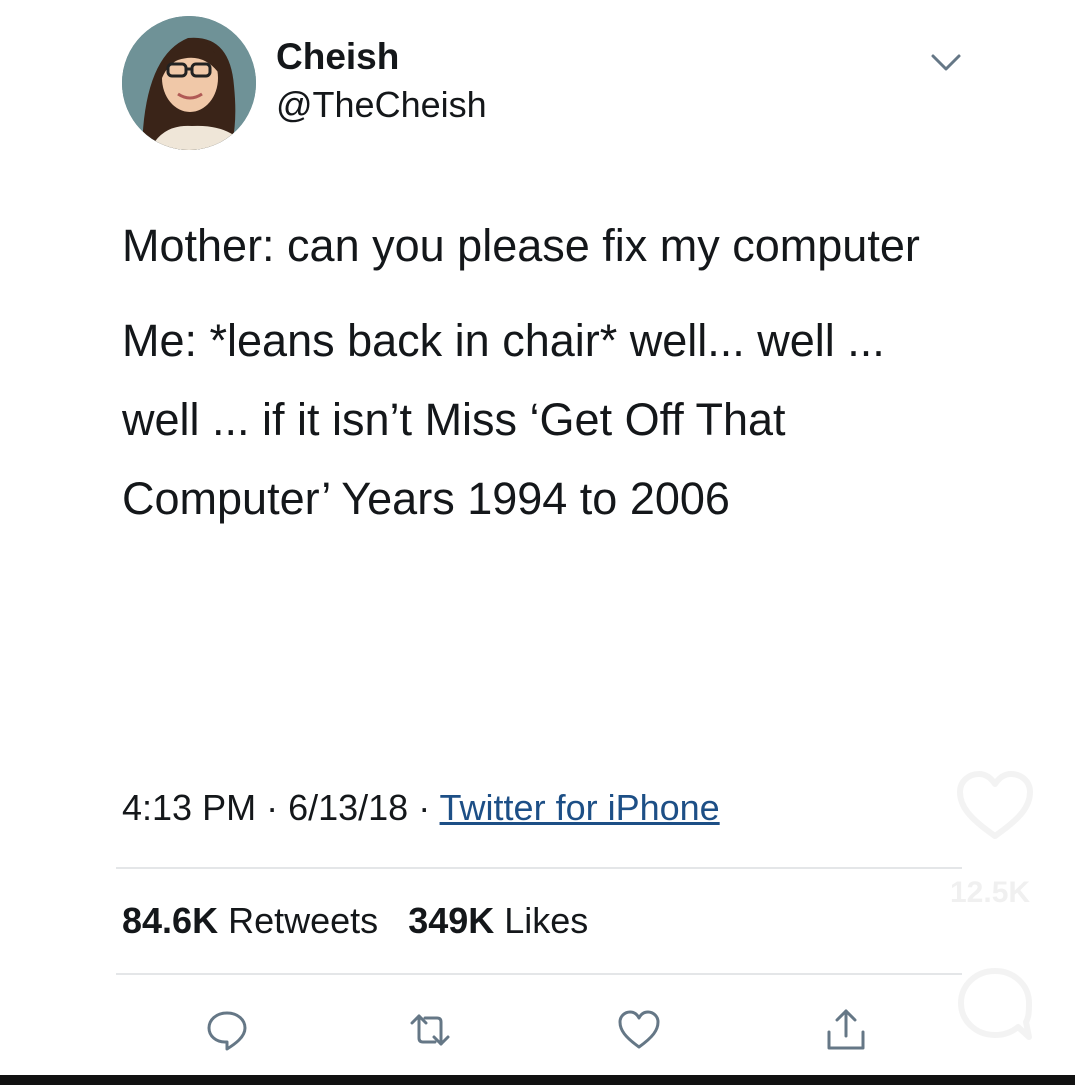 The height and width of the screenshot is (1085, 1075). I want to click on retweets-count: 84.6K, so click(170, 920).